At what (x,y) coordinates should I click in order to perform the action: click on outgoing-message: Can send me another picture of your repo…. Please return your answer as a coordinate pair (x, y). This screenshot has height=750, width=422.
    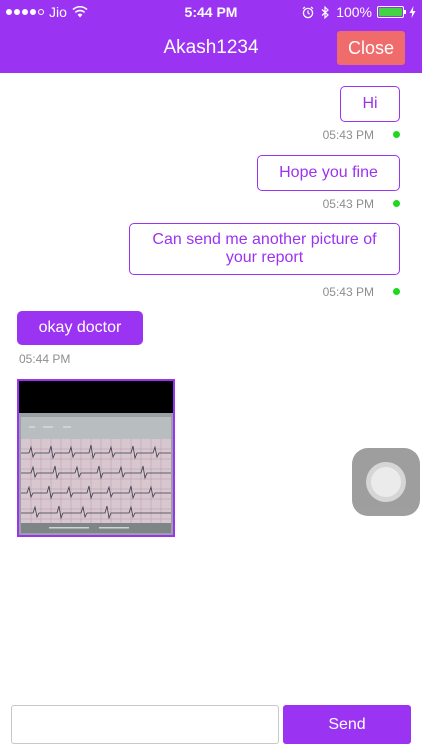
    Looking at the image, I should click on (264, 249).